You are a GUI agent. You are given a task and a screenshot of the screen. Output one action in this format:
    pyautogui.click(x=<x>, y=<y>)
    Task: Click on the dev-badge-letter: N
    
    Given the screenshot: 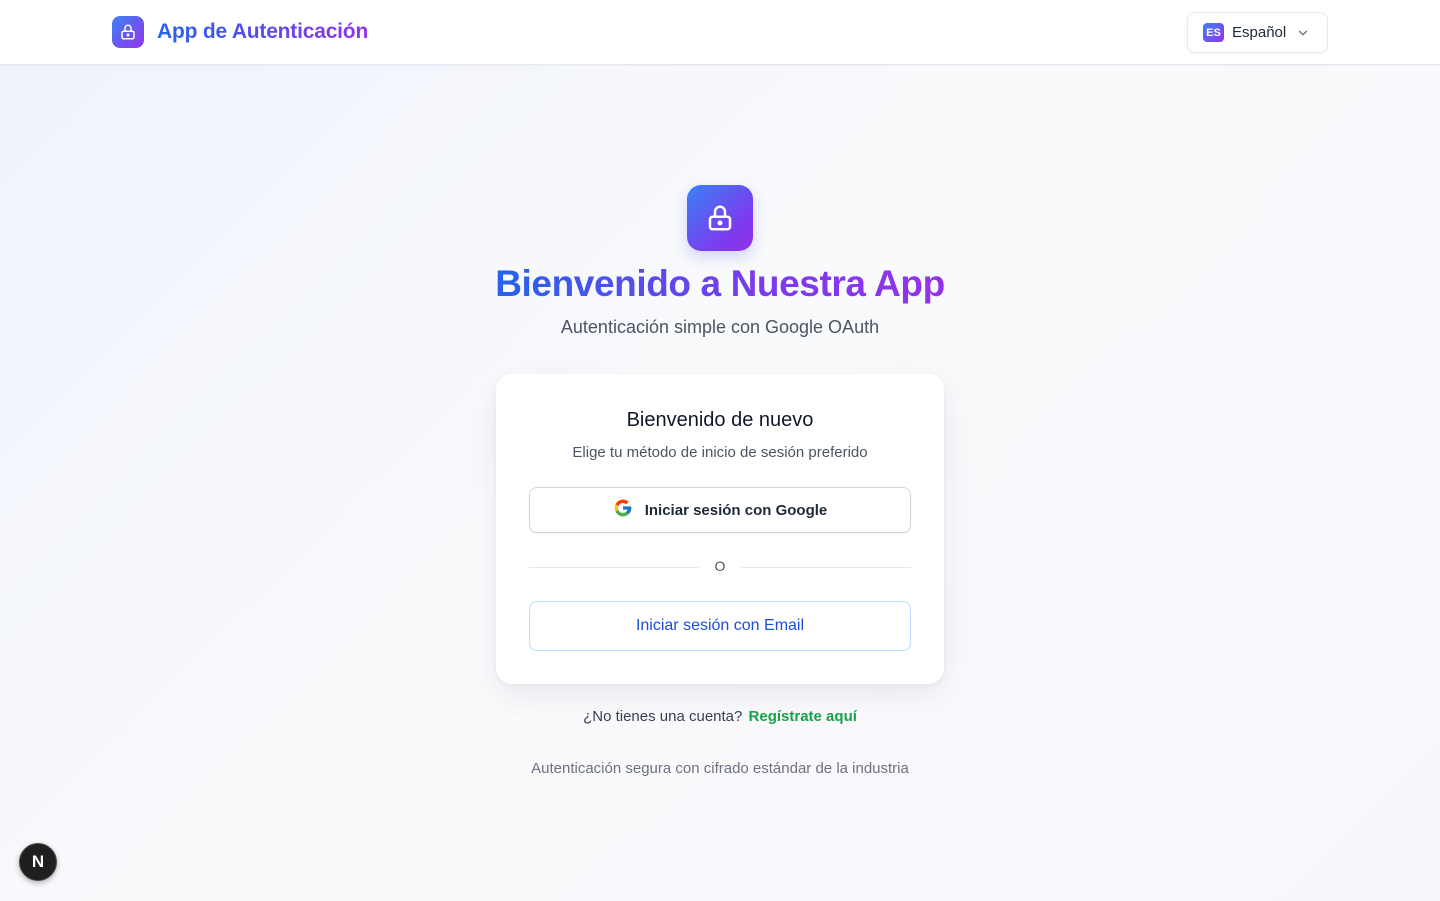 What is the action you would take?
    pyautogui.click(x=38, y=861)
    